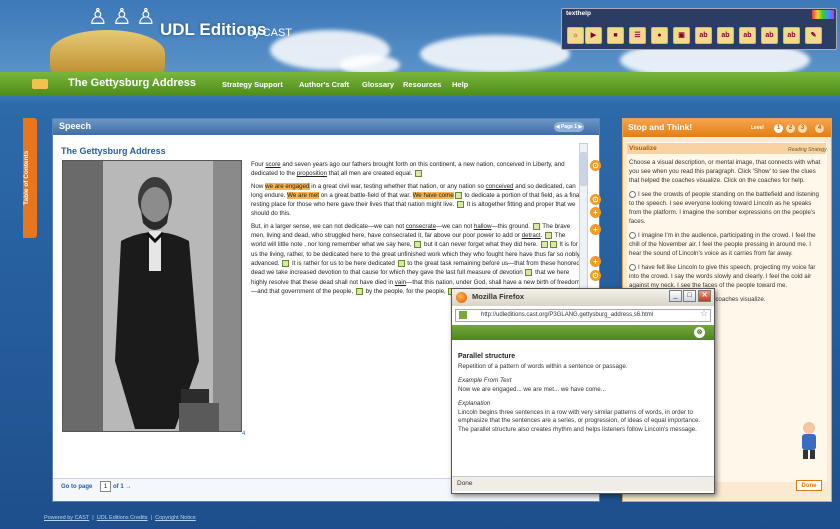 The width and height of the screenshot is (840, 529). What do you see at coordinates (575, 35) in the screenshot?
I see `texthelp-button-0: ☼` at bounding box center [575, 35].